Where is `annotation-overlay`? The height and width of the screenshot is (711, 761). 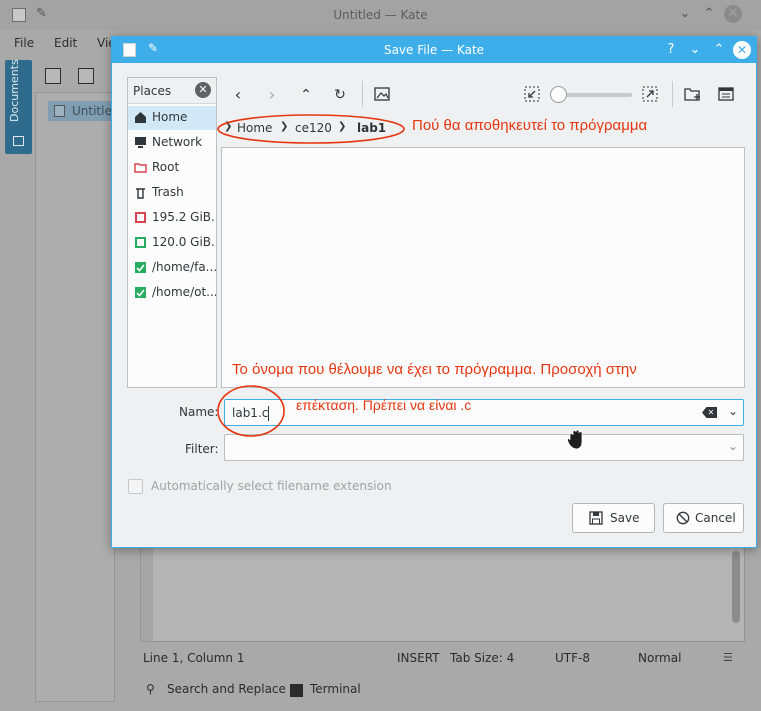 annotation-overlay is located at coordinates (311, 275).